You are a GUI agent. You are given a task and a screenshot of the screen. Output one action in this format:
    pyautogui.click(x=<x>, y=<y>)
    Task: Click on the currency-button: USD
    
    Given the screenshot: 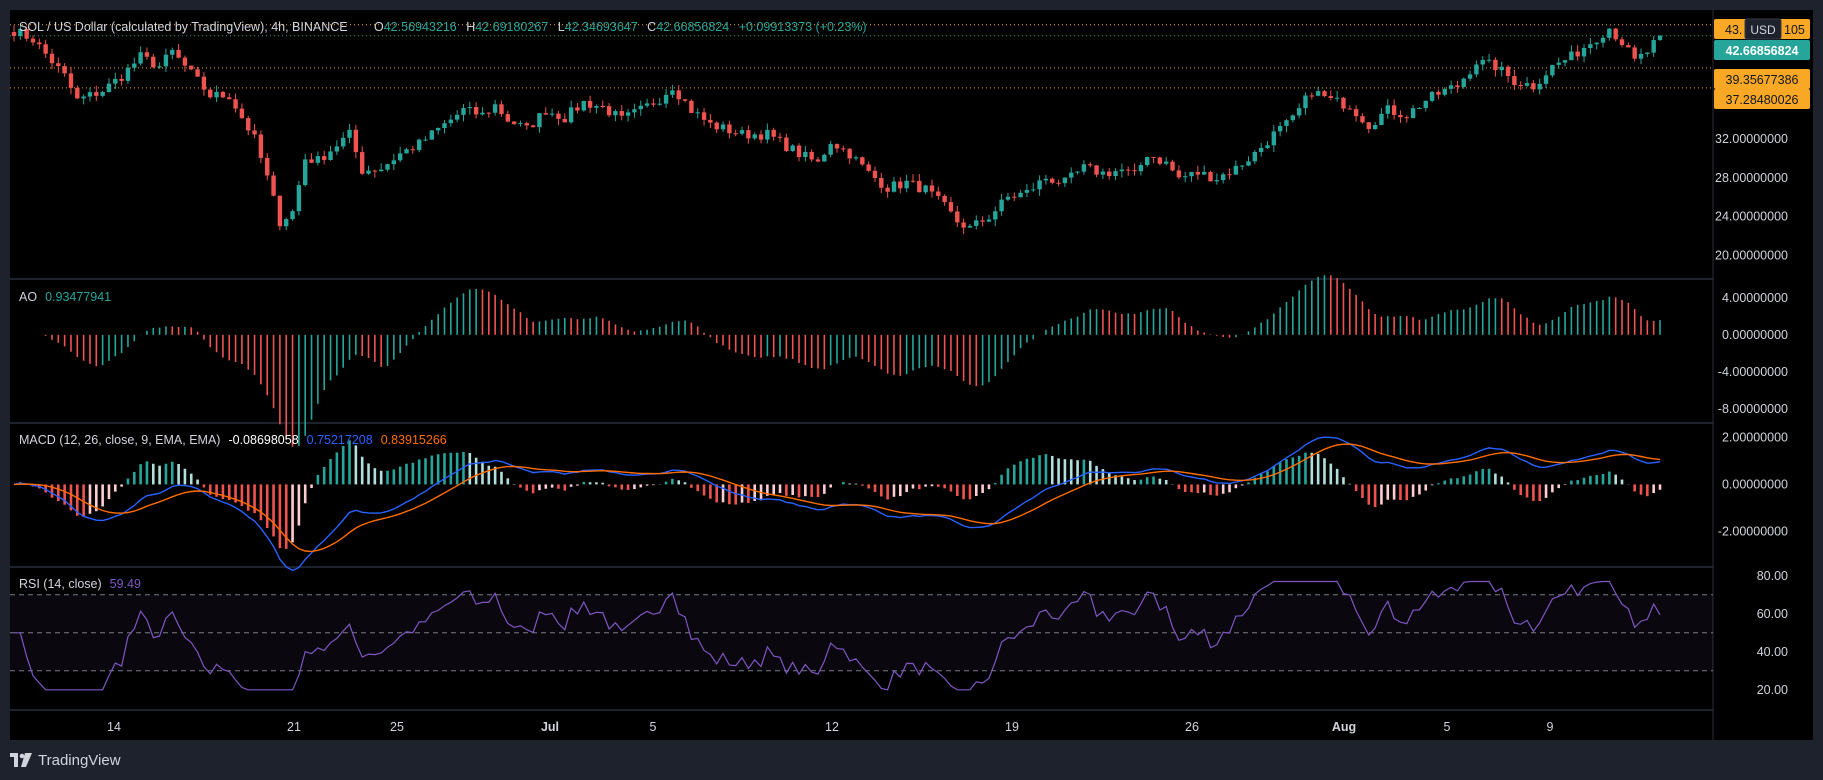 What is the action you would take?
    pyautogui.click(x=1763, y=29)
    